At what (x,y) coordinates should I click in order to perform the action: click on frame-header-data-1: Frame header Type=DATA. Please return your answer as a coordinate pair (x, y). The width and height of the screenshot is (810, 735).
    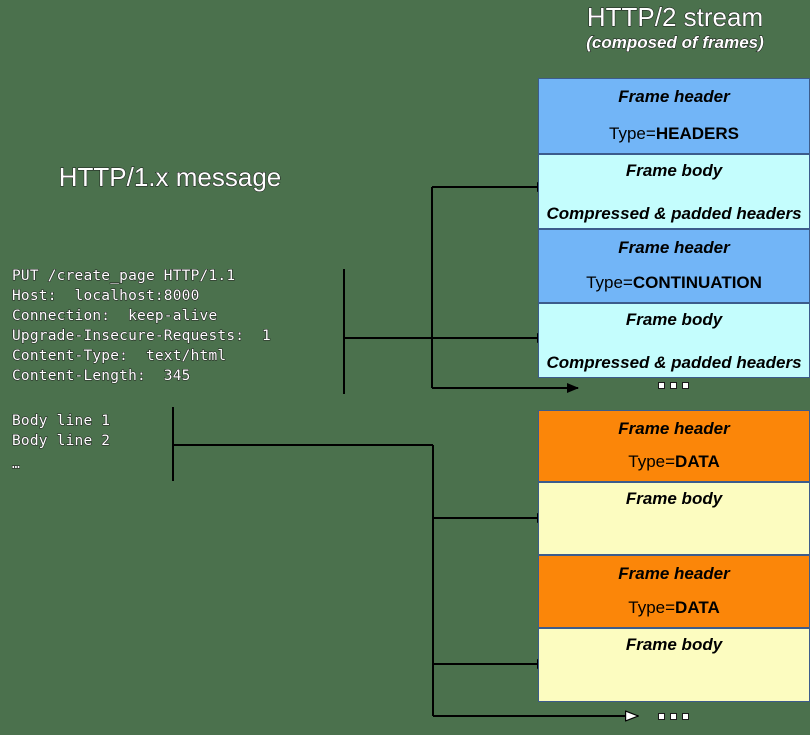
    Looking at the image, I should click on (674, 446).